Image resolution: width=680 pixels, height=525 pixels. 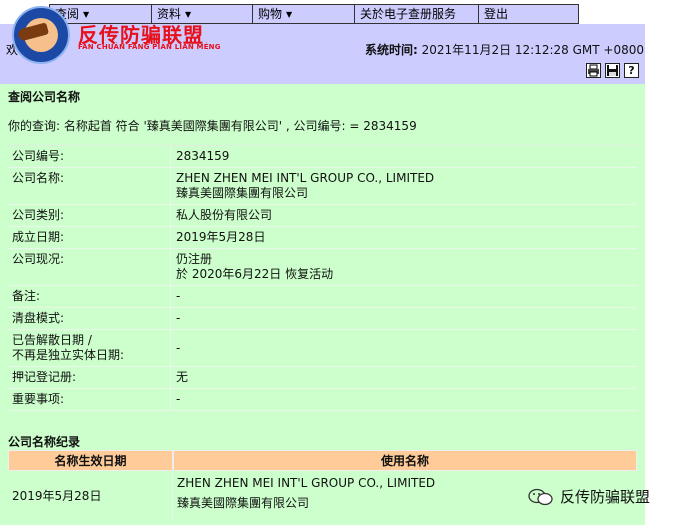 What do you see at coordinates (322, 238) in the screenshot?
I see `table-row: 成立日期: 2019年5月28日` at bounding box center [322, 238].